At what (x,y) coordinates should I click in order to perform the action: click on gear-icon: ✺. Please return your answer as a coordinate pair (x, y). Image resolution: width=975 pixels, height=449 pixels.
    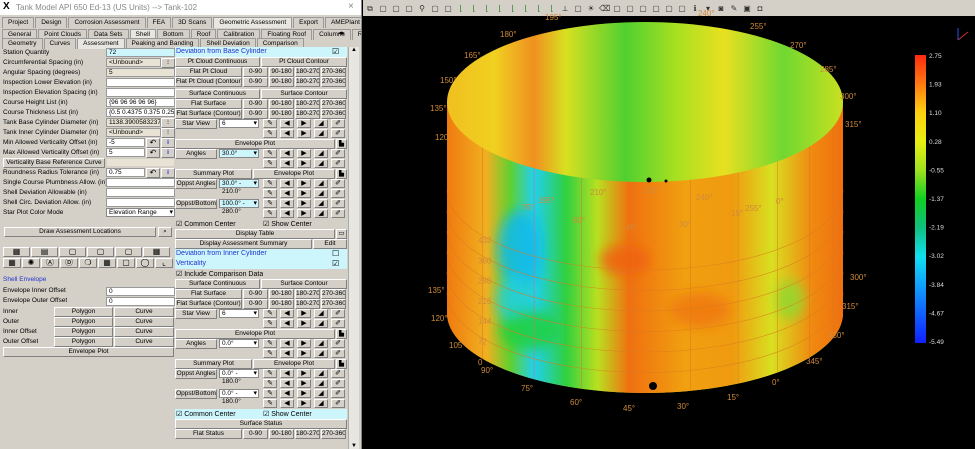
    Looking at the image, I should click on (31, 263).